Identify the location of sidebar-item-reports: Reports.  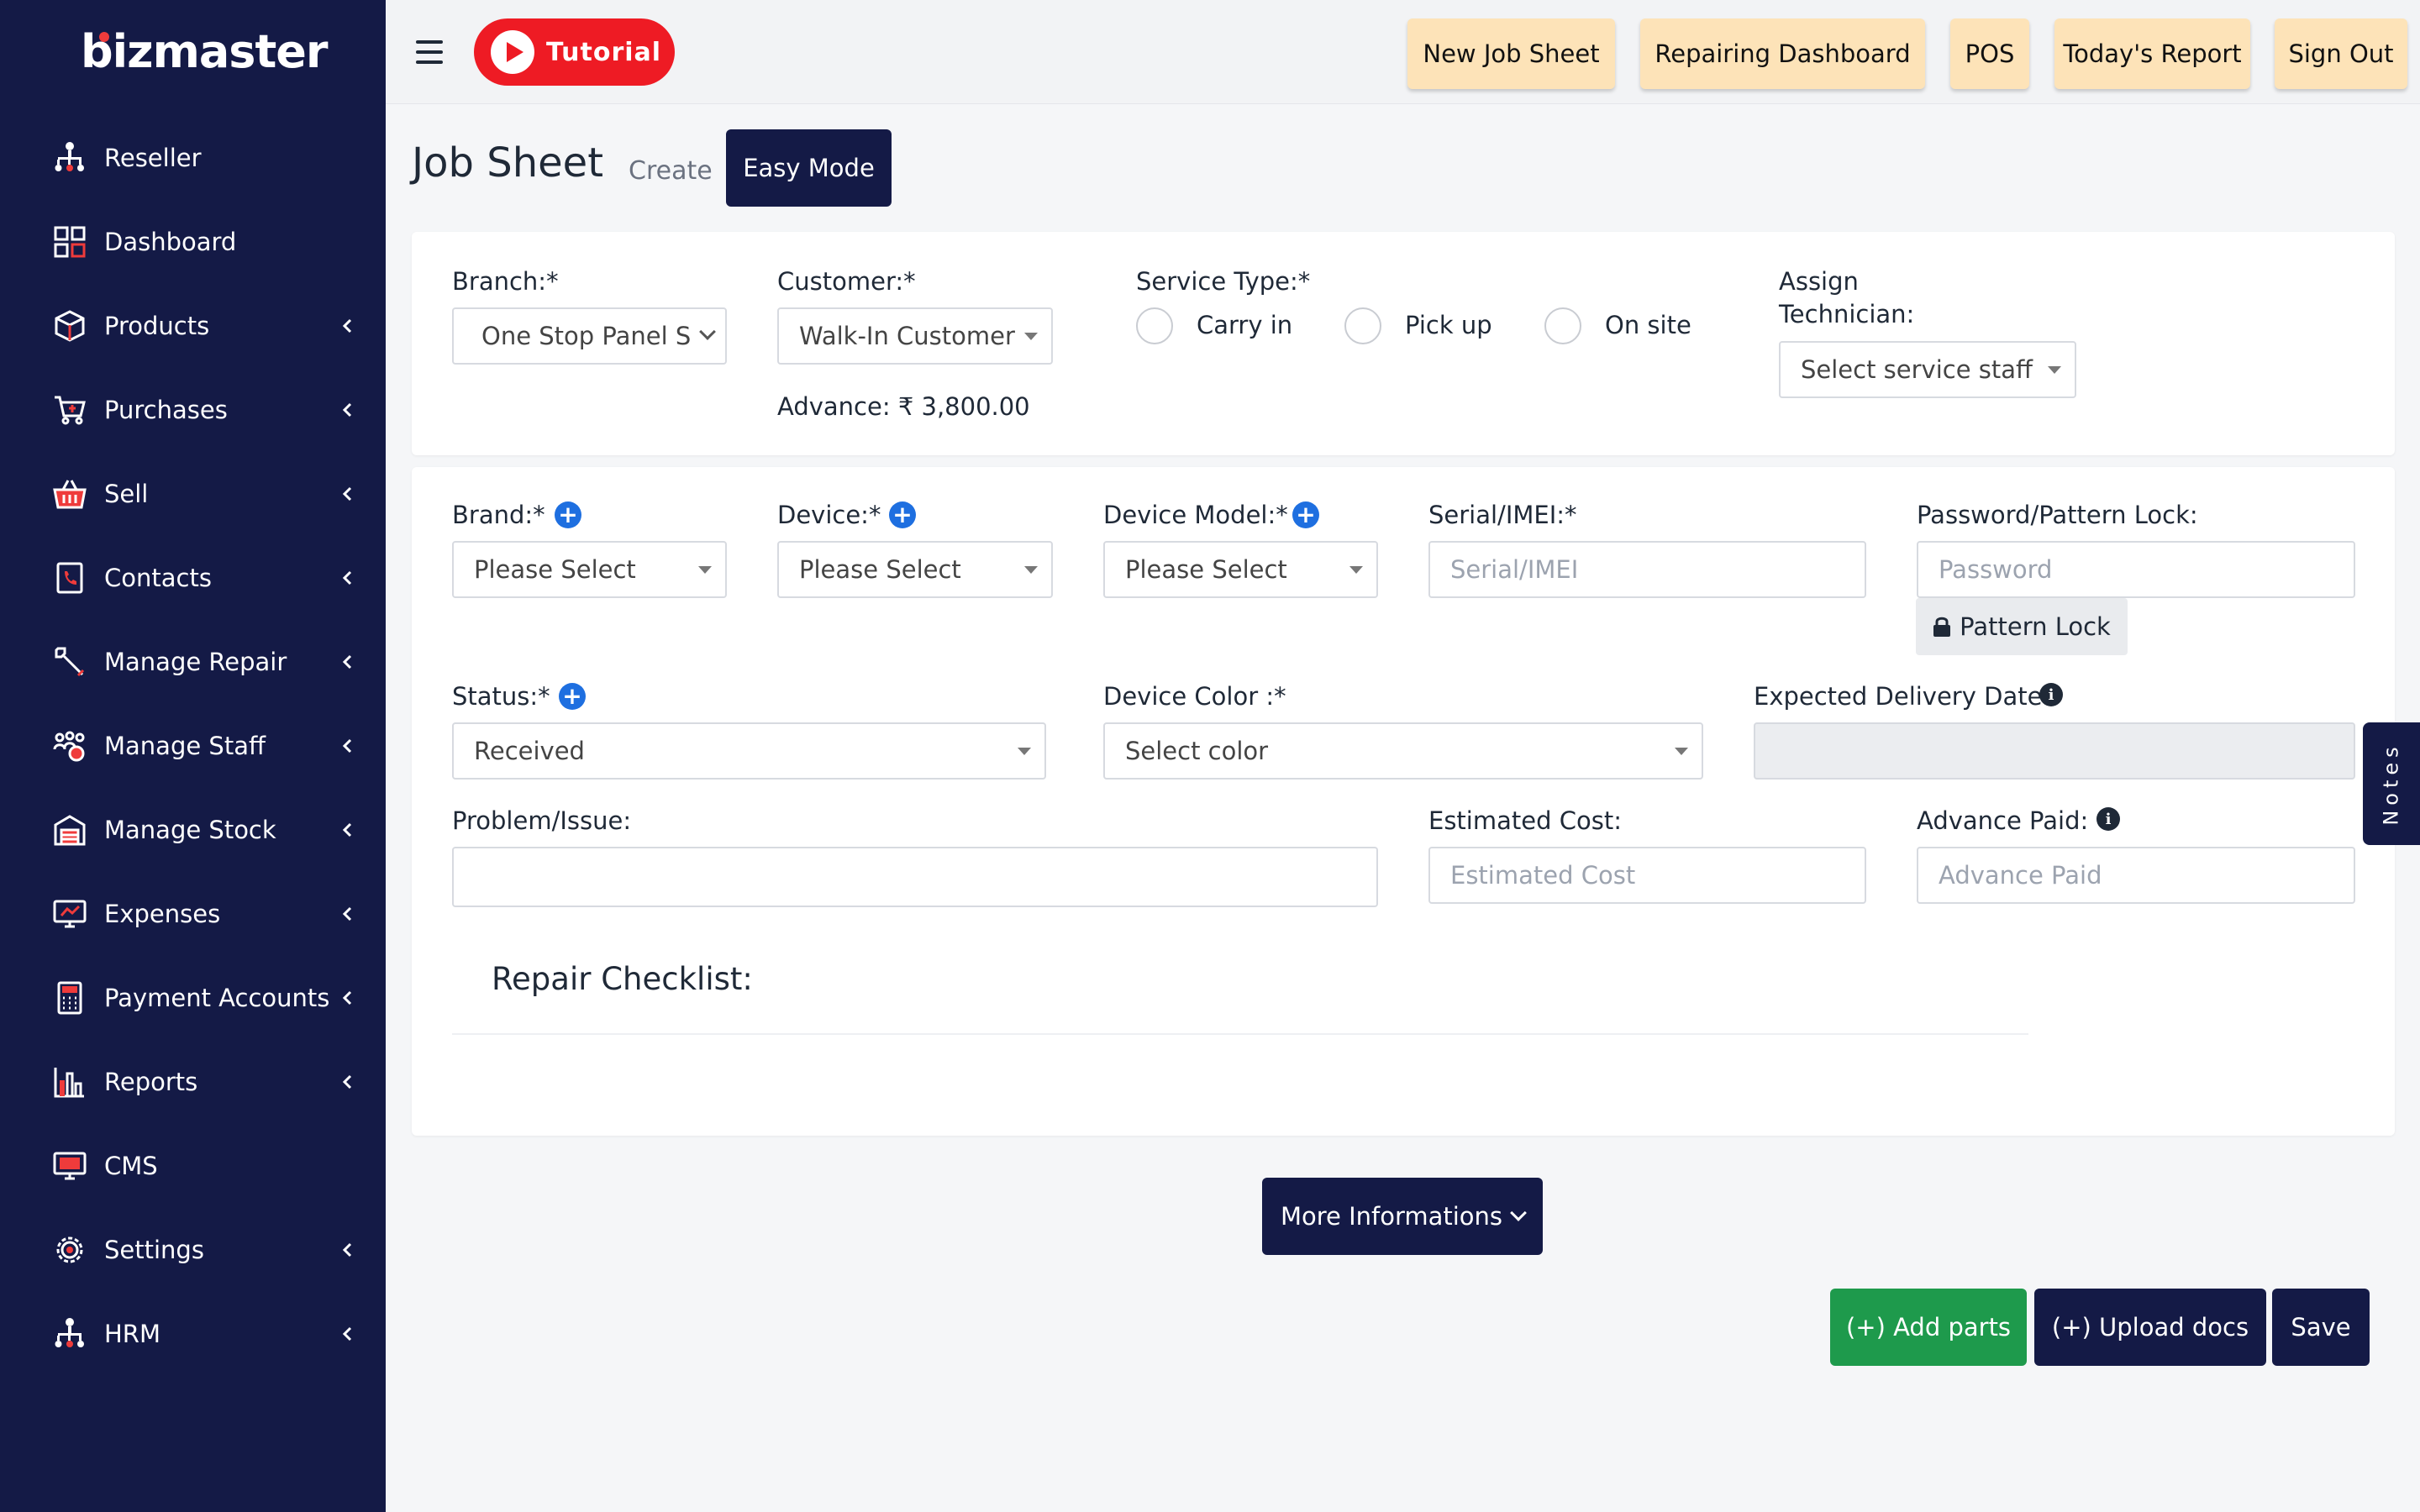
(193, 1082).